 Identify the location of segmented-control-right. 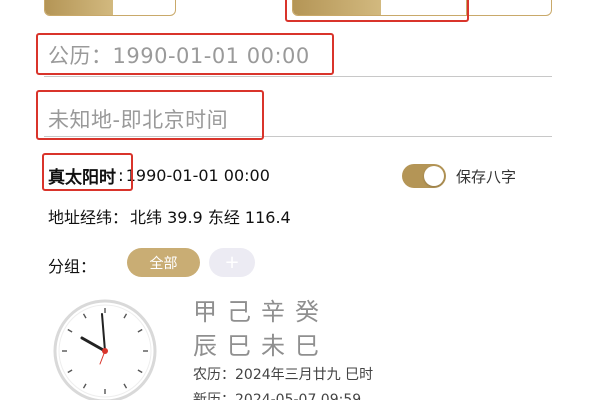
(422, 8).